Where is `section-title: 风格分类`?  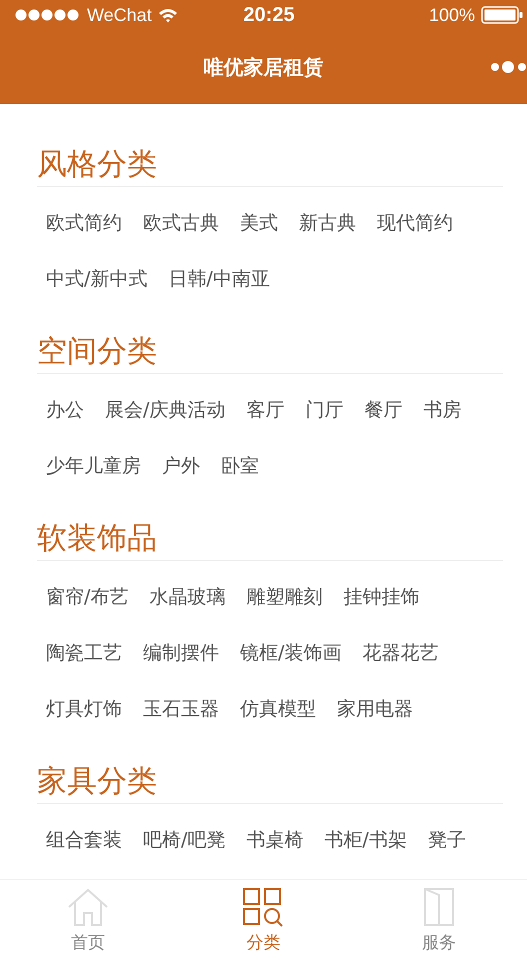
section-title: 风格分类 is located at coordinates (270, 165).